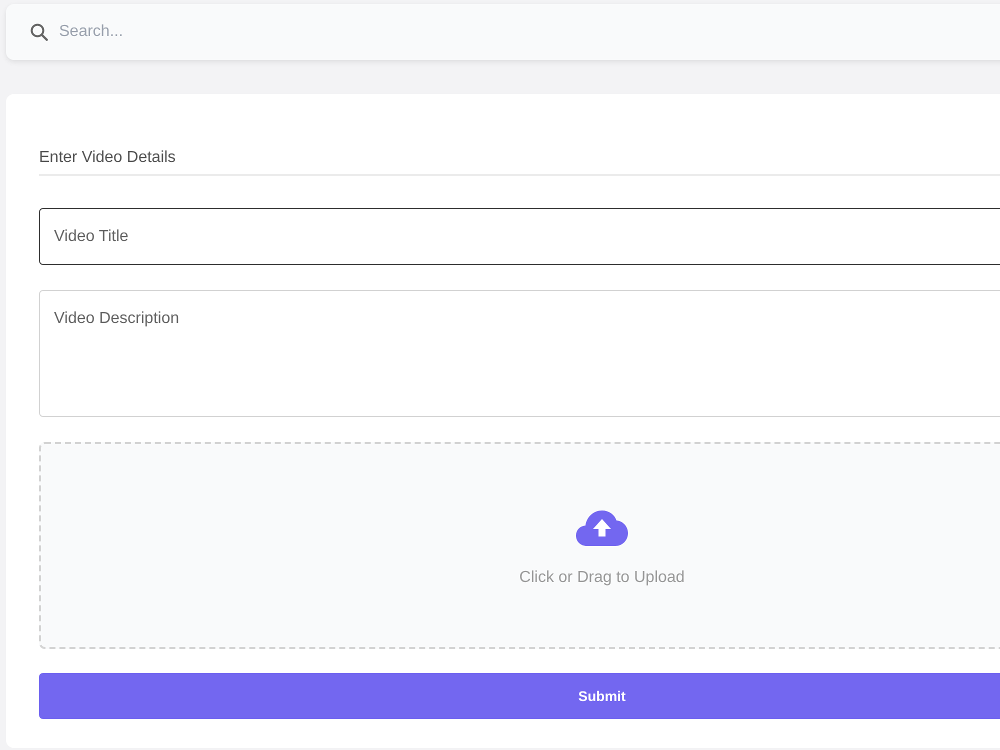  I want to click on submit-button: Submit, so click(519, 696).